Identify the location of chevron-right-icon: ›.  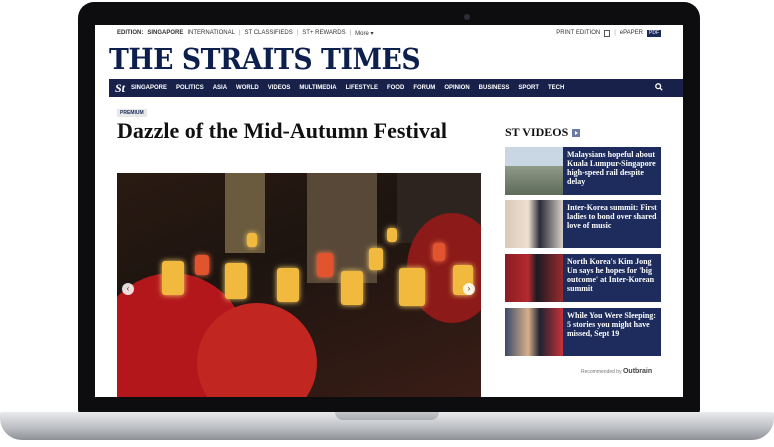
(469, 288).